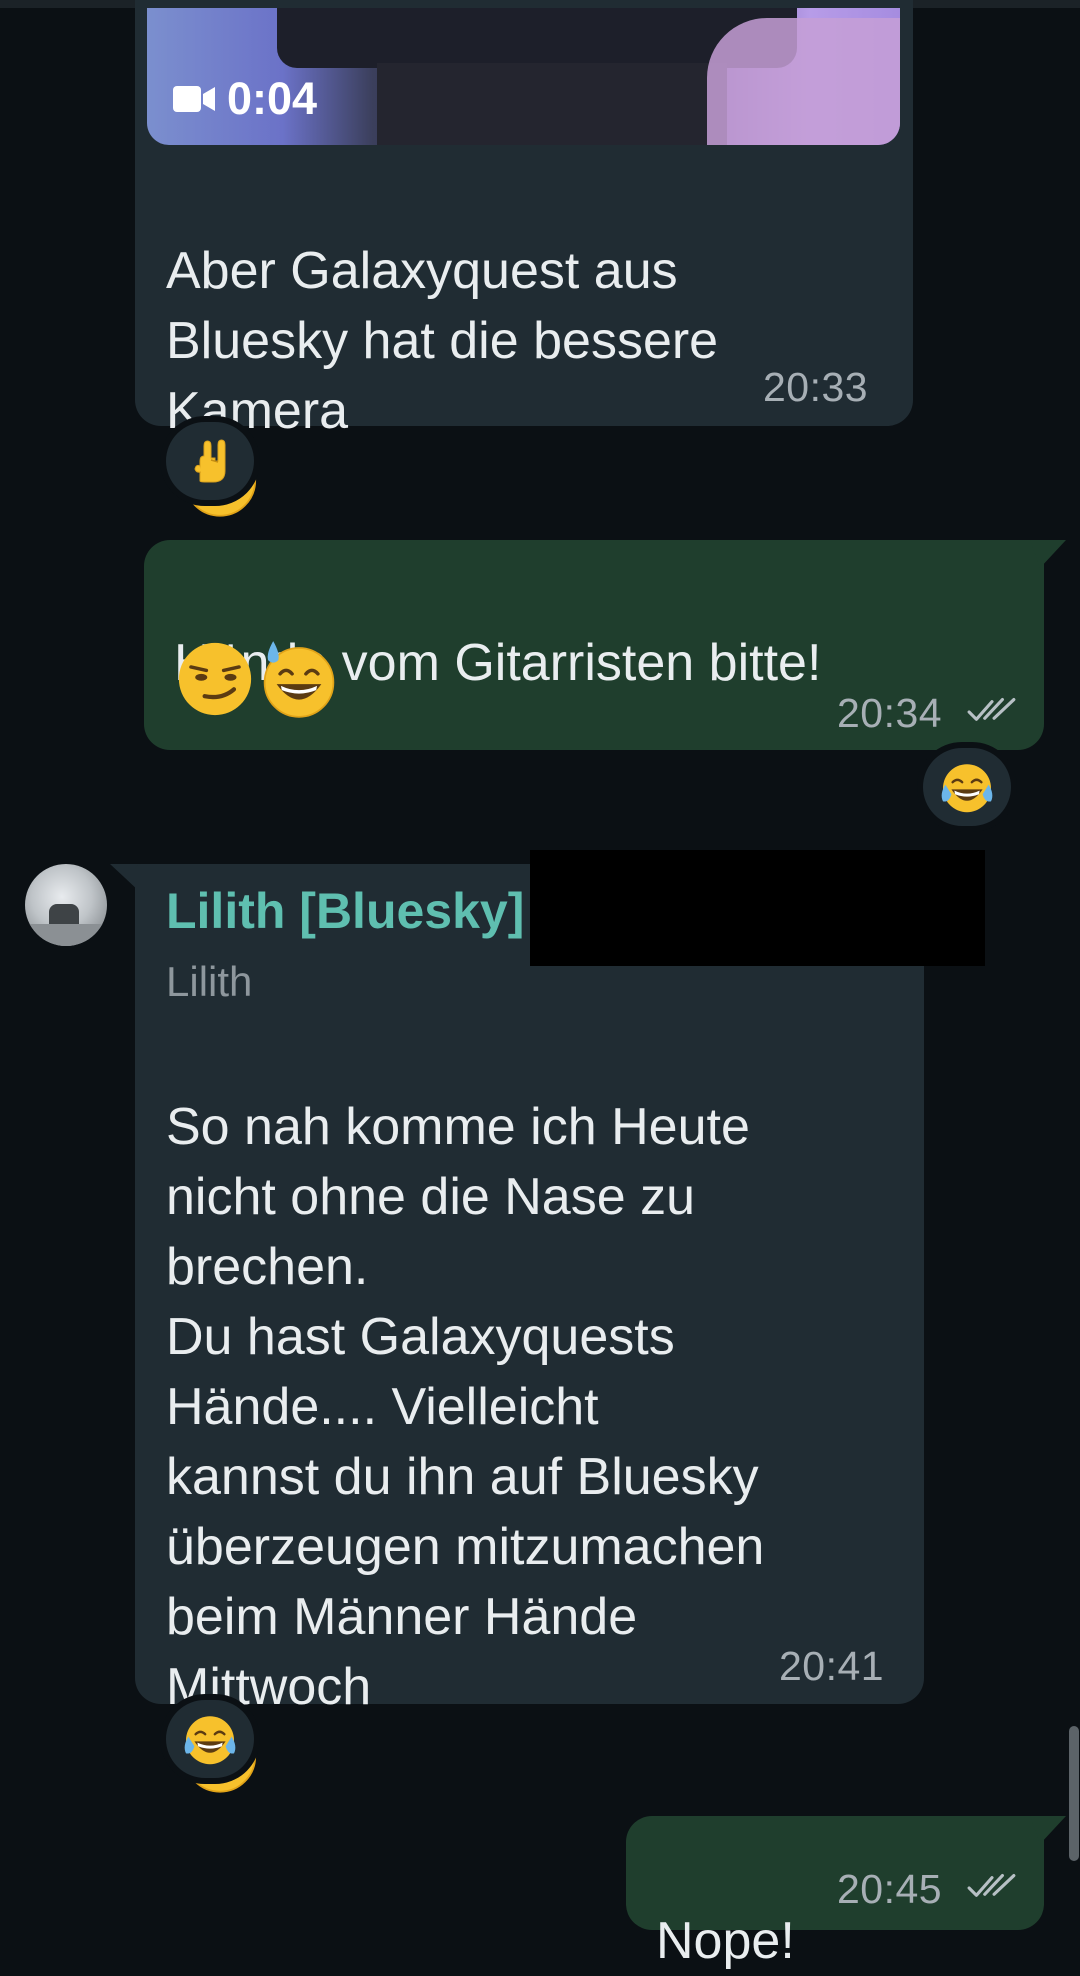 The height and width of the screenshot is (1976, 1080). I want to click on message-time: 20:41, so click(832, 1666).